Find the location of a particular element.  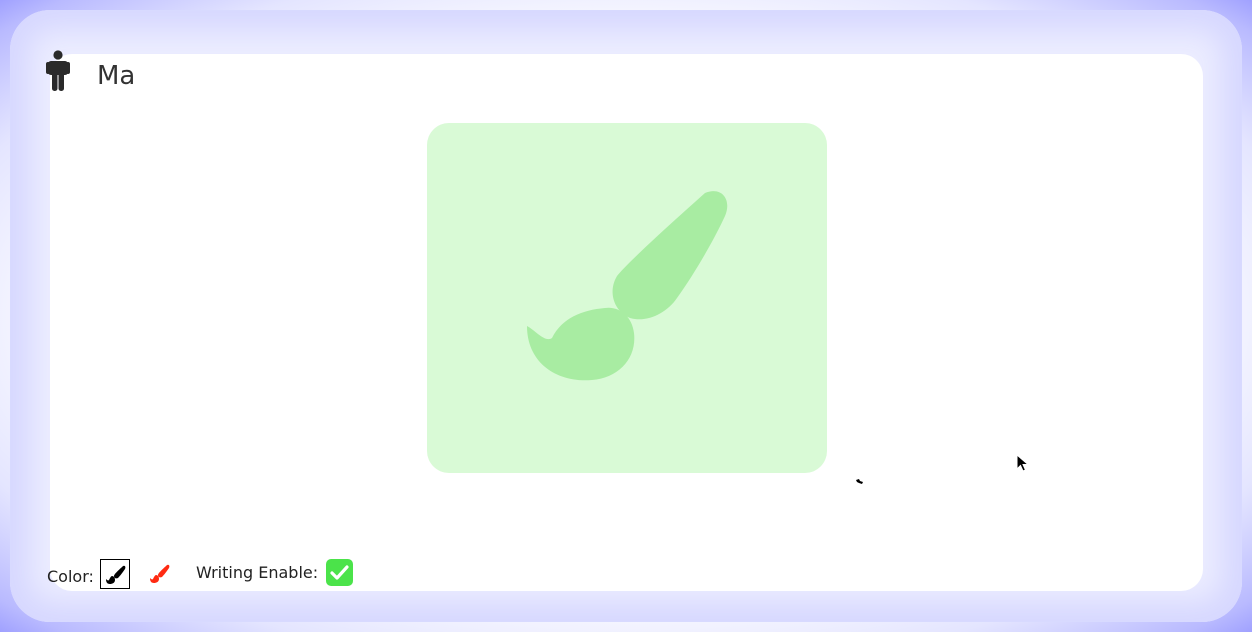

drawn-stroke-dot is located at coordinates (859, 481).